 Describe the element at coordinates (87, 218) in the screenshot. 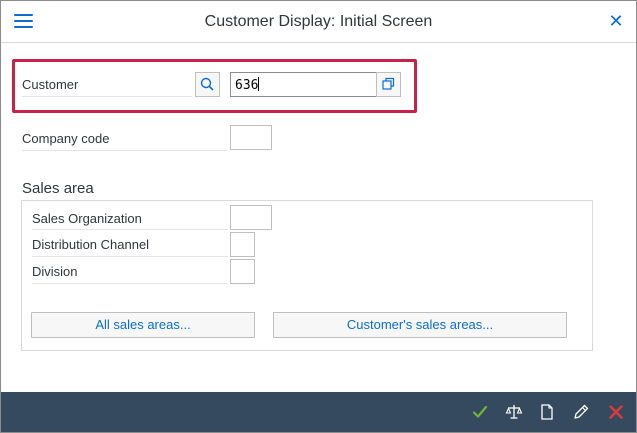

I see `sales-organization-label: Sales Organization` at that location.